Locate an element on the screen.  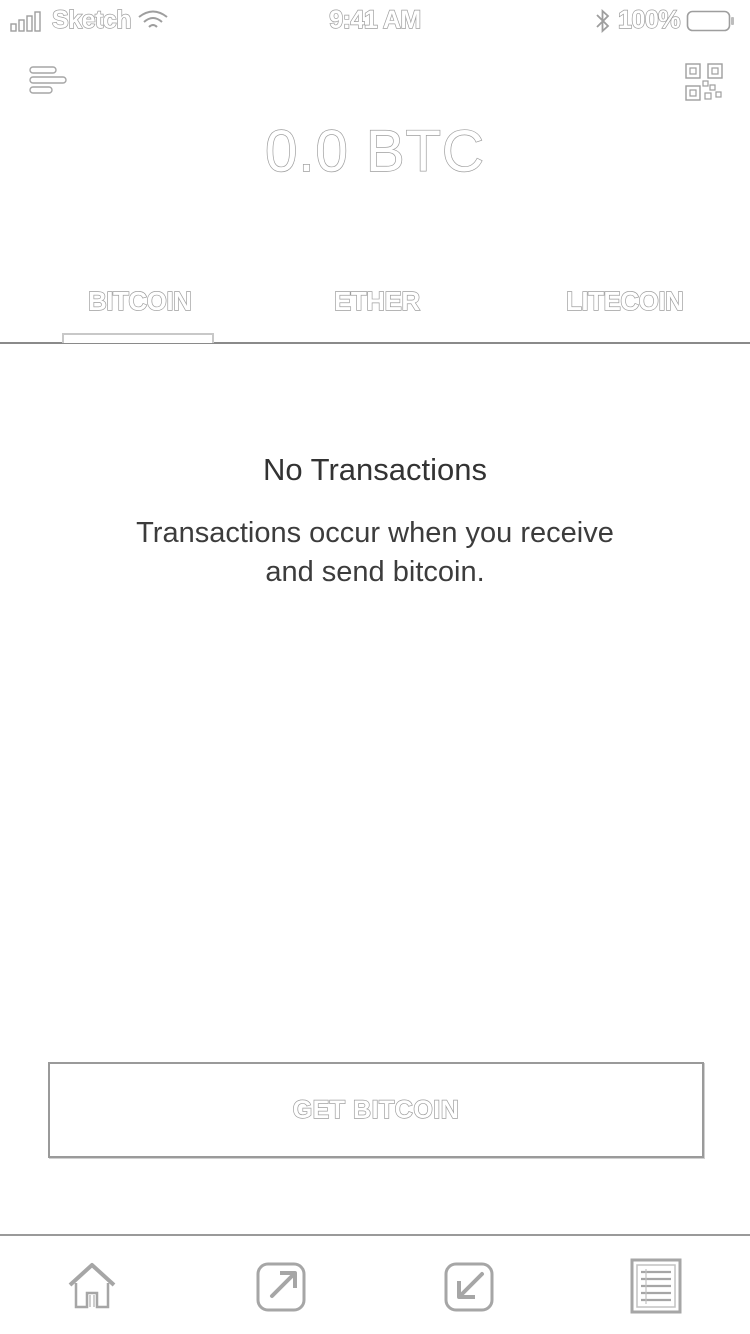
tabbar-transactions is located at coordinates (656, 1286).